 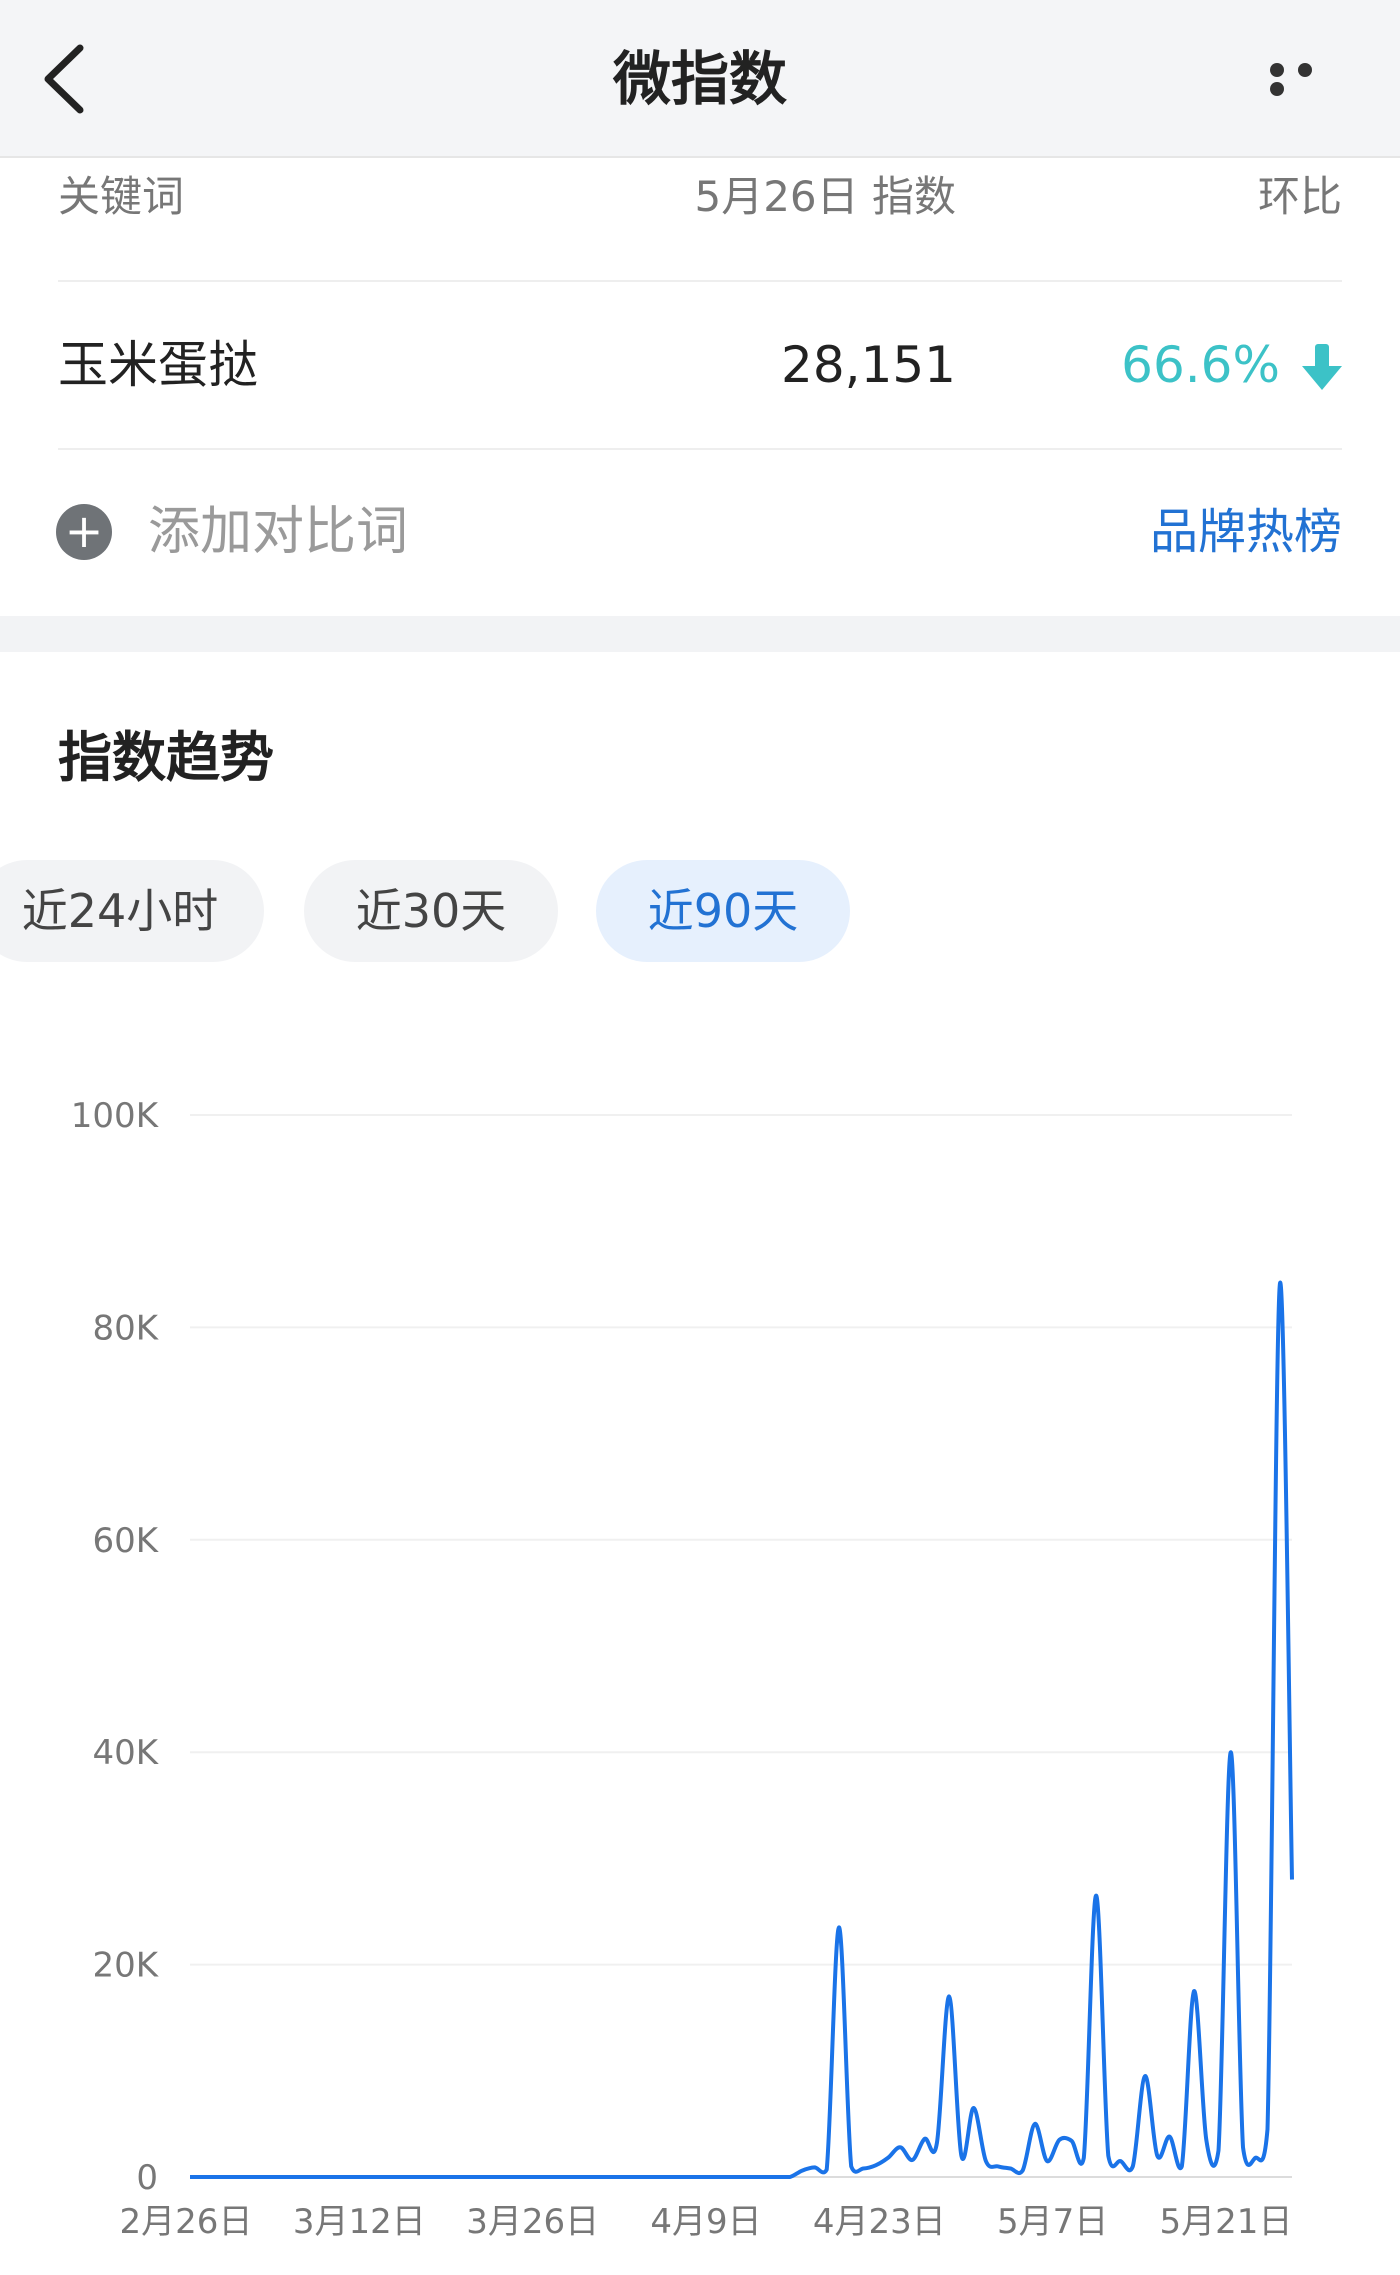 I want to click on x-tick-label: 5月7日, so click(x=1052, y=2222).